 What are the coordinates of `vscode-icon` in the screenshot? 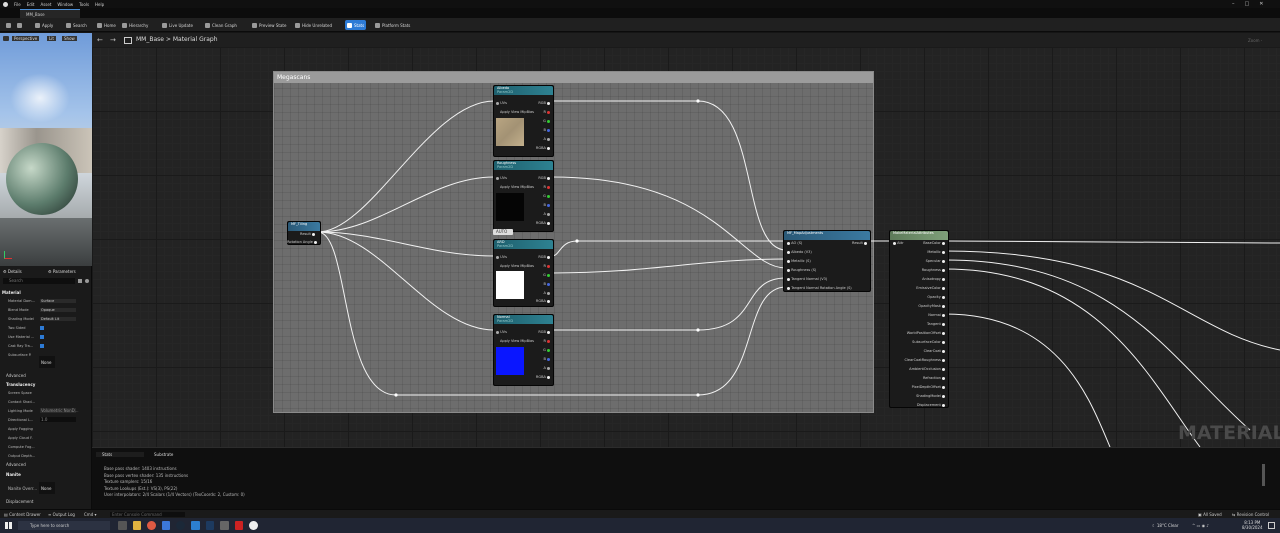 It's located at (195, 525).